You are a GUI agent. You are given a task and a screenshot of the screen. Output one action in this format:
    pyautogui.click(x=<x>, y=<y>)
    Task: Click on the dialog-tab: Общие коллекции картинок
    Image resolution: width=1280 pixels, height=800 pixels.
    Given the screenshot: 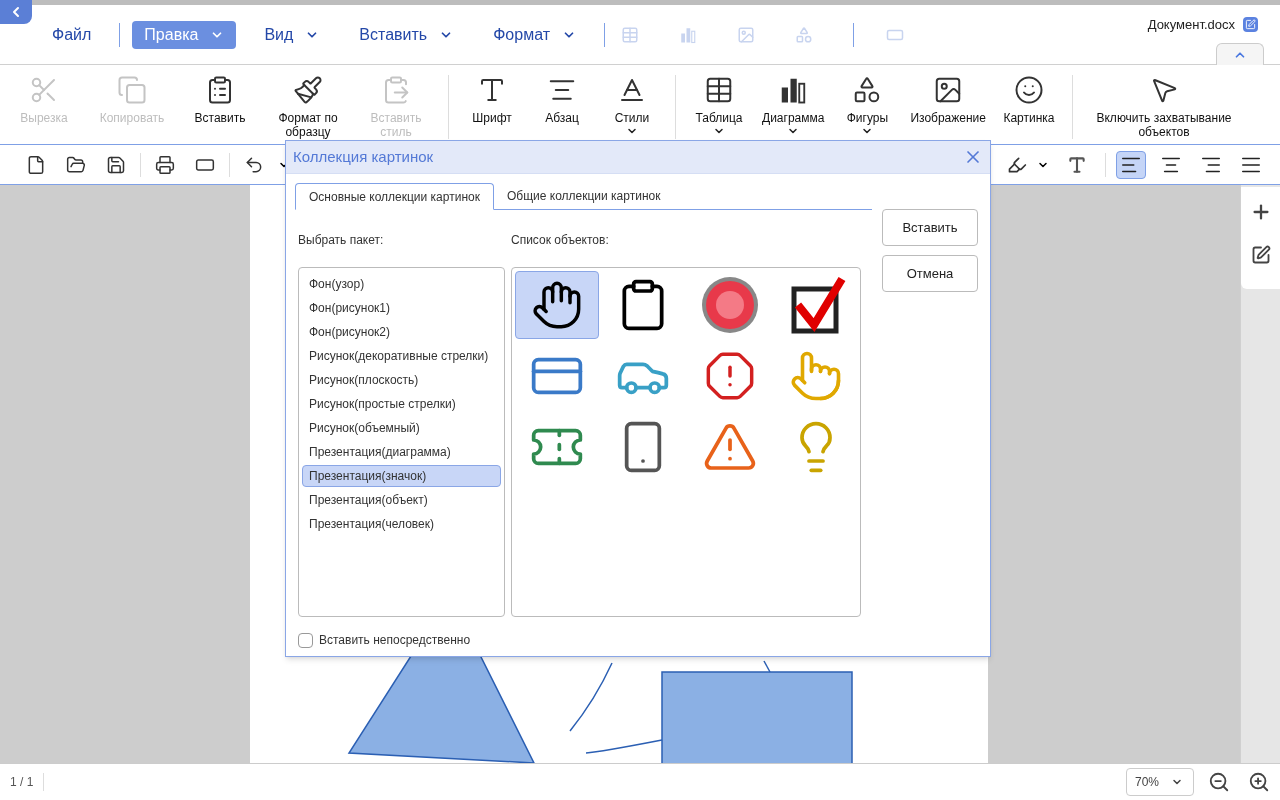 What is the action you would take?
    pyautogui.click(x=583, y=196)
    